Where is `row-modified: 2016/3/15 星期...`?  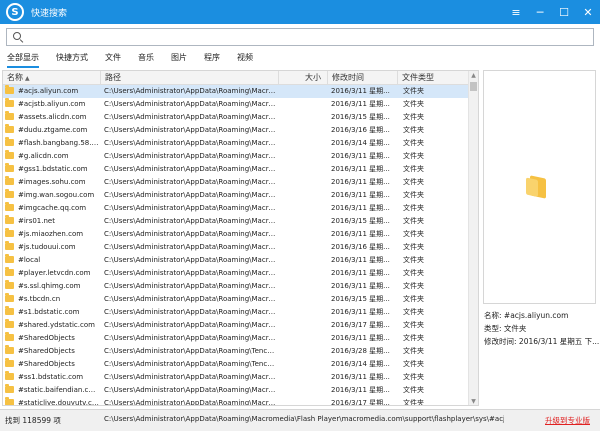 row-modified: 2016/3/15 星期... is located at coordinates (360, 117).